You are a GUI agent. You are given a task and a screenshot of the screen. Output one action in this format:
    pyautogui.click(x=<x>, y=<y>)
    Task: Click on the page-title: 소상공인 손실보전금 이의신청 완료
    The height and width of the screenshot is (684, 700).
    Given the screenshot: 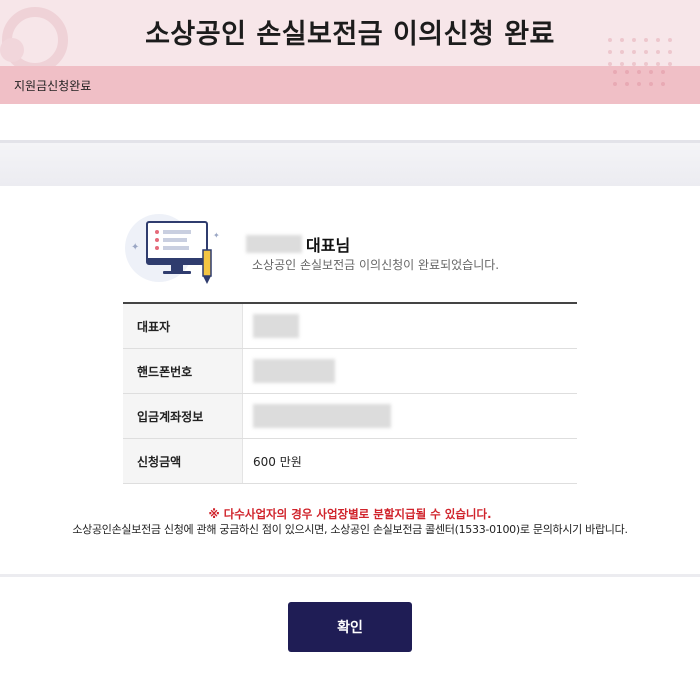 What is the action you would take?
    pyautogui.click(x=350, y=34)
    